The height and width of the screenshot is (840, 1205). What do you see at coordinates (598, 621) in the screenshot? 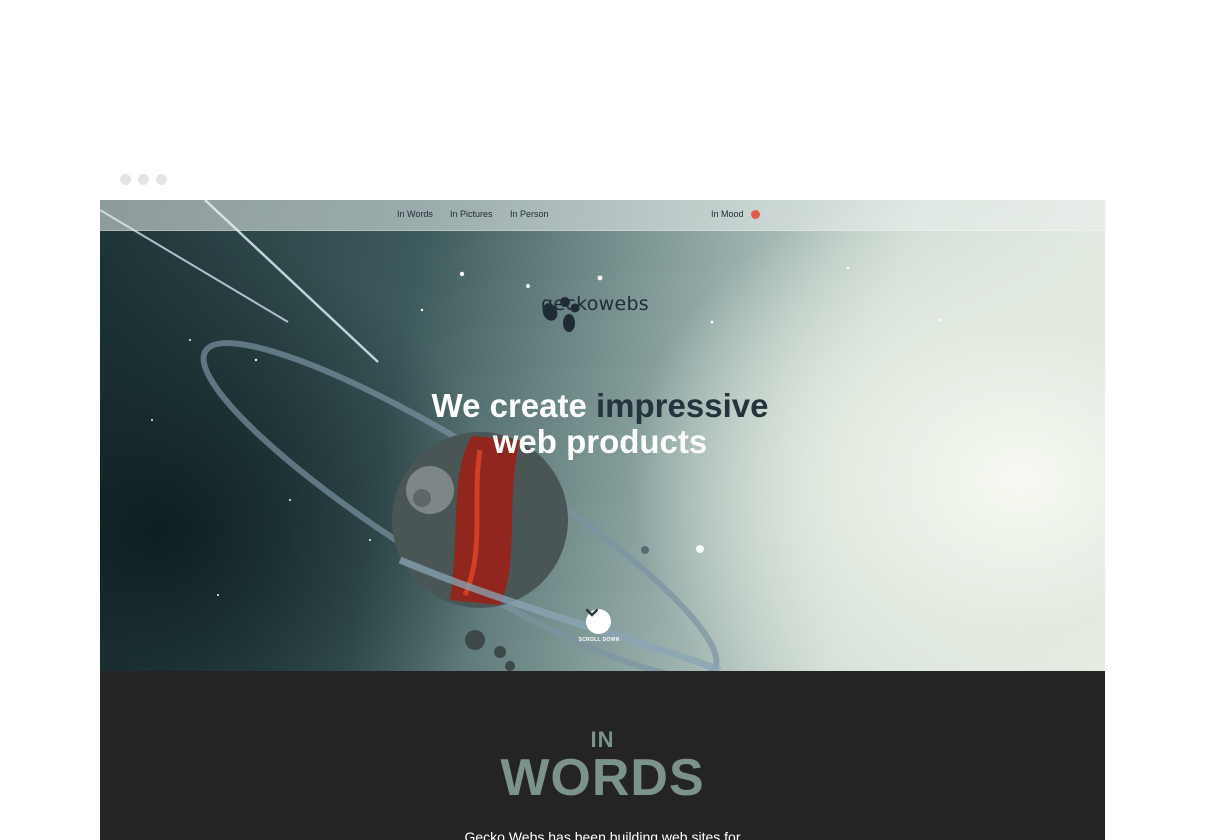
I see `scroll-down-button` at bounding box center [598, 621].